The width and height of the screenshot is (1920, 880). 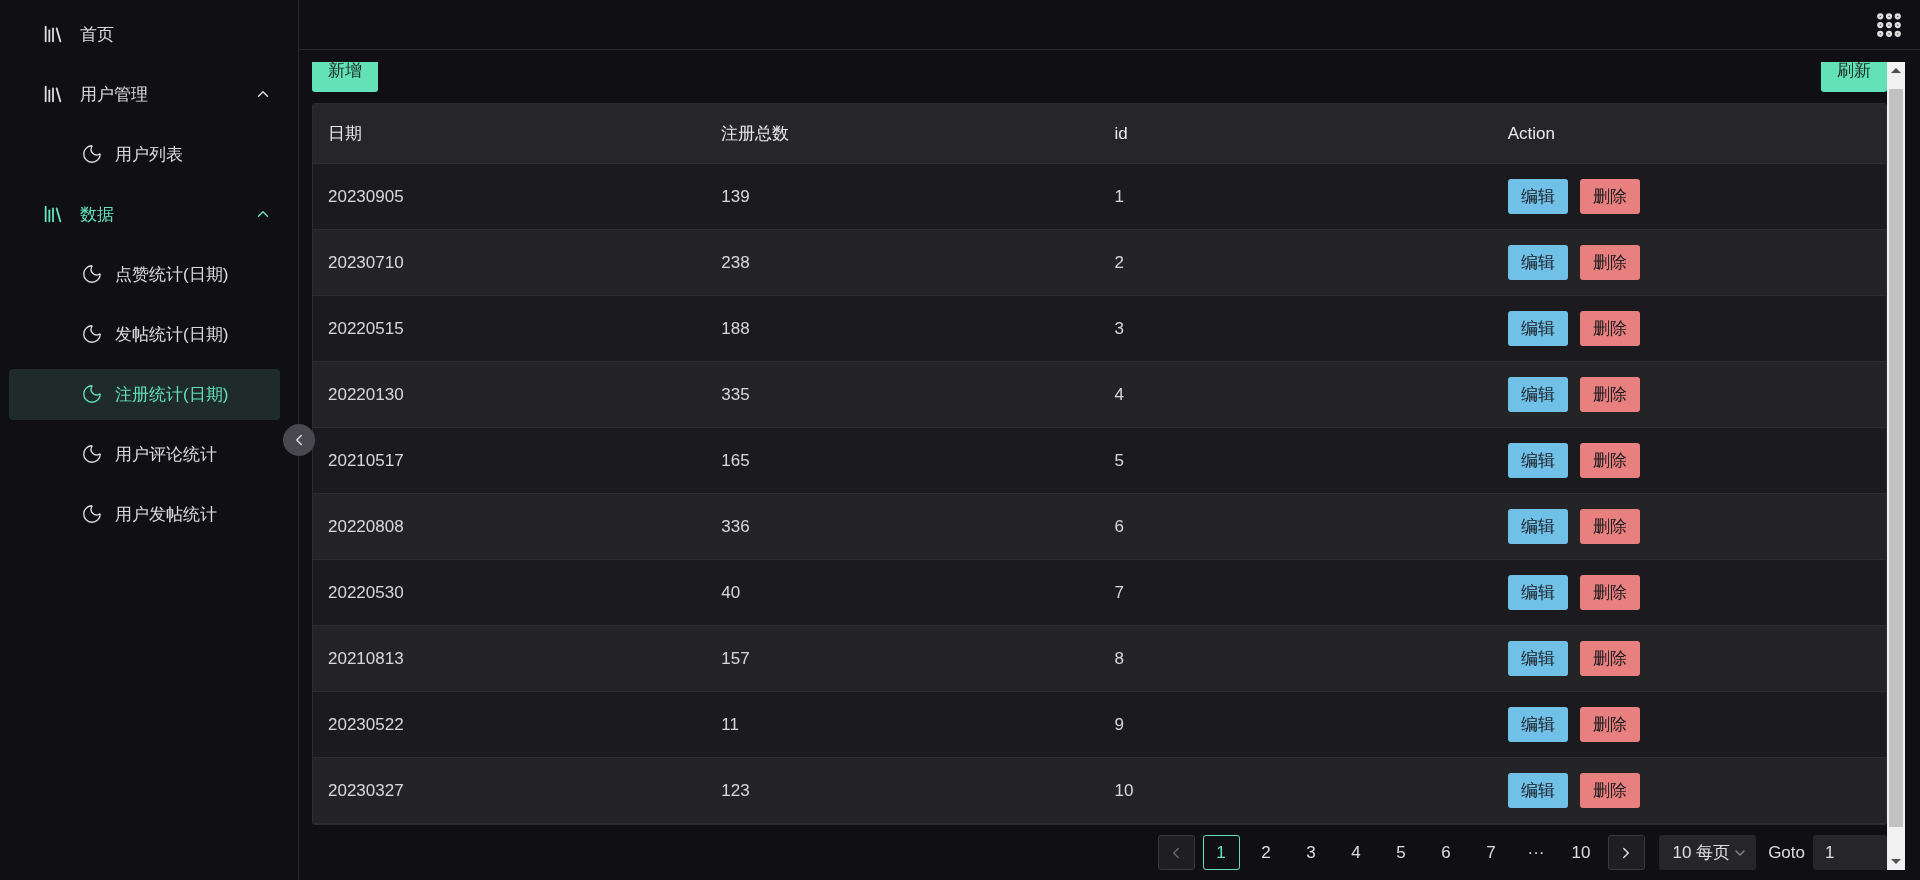 What do you see at coordinates (1850, 852) in the screenshot?
I see `goto-input: 1` at bounding box center [1850, 852].